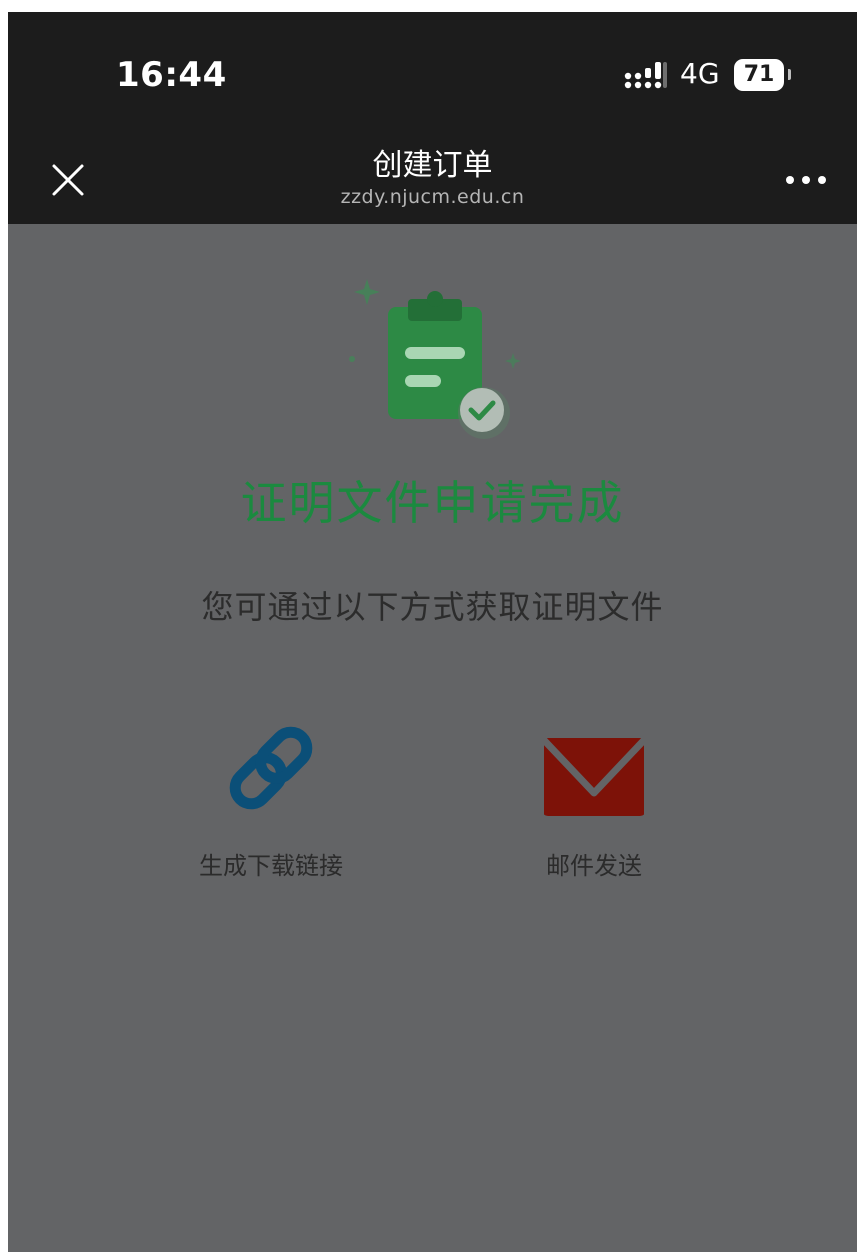  I want to click on success-title: 证明文件申请完成, so click(432, 503).